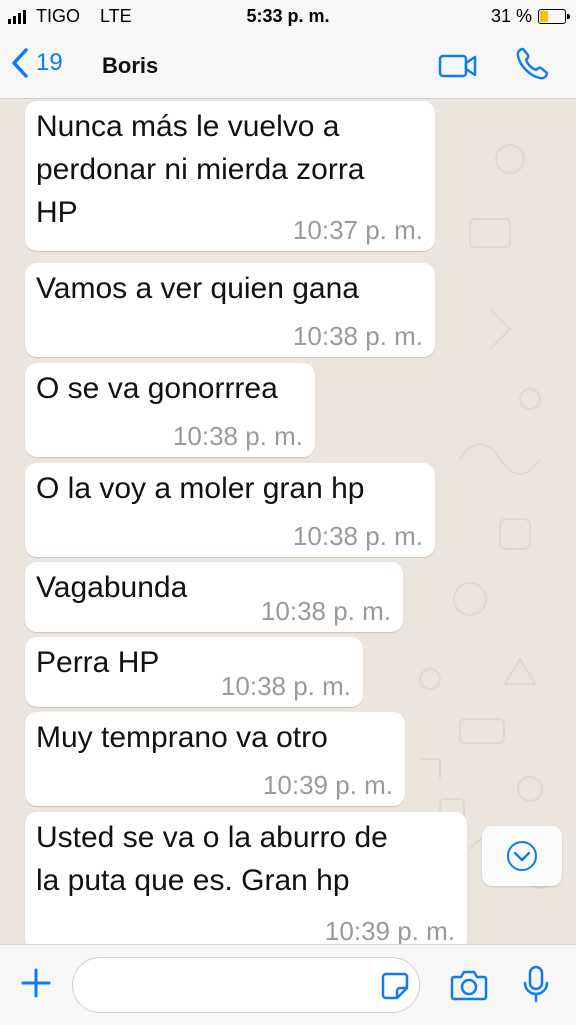 This screenshot has height=1025, width=576. Describe the element at coordinates (554, 16) in the screenshot. I see `battery-icon` at that location.